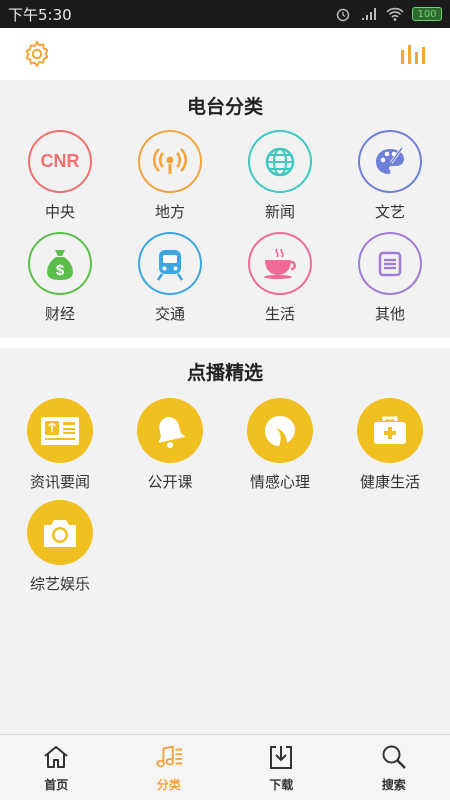 The image size is (450, 800). I want to click on category-ring: $, so click(60, 263).